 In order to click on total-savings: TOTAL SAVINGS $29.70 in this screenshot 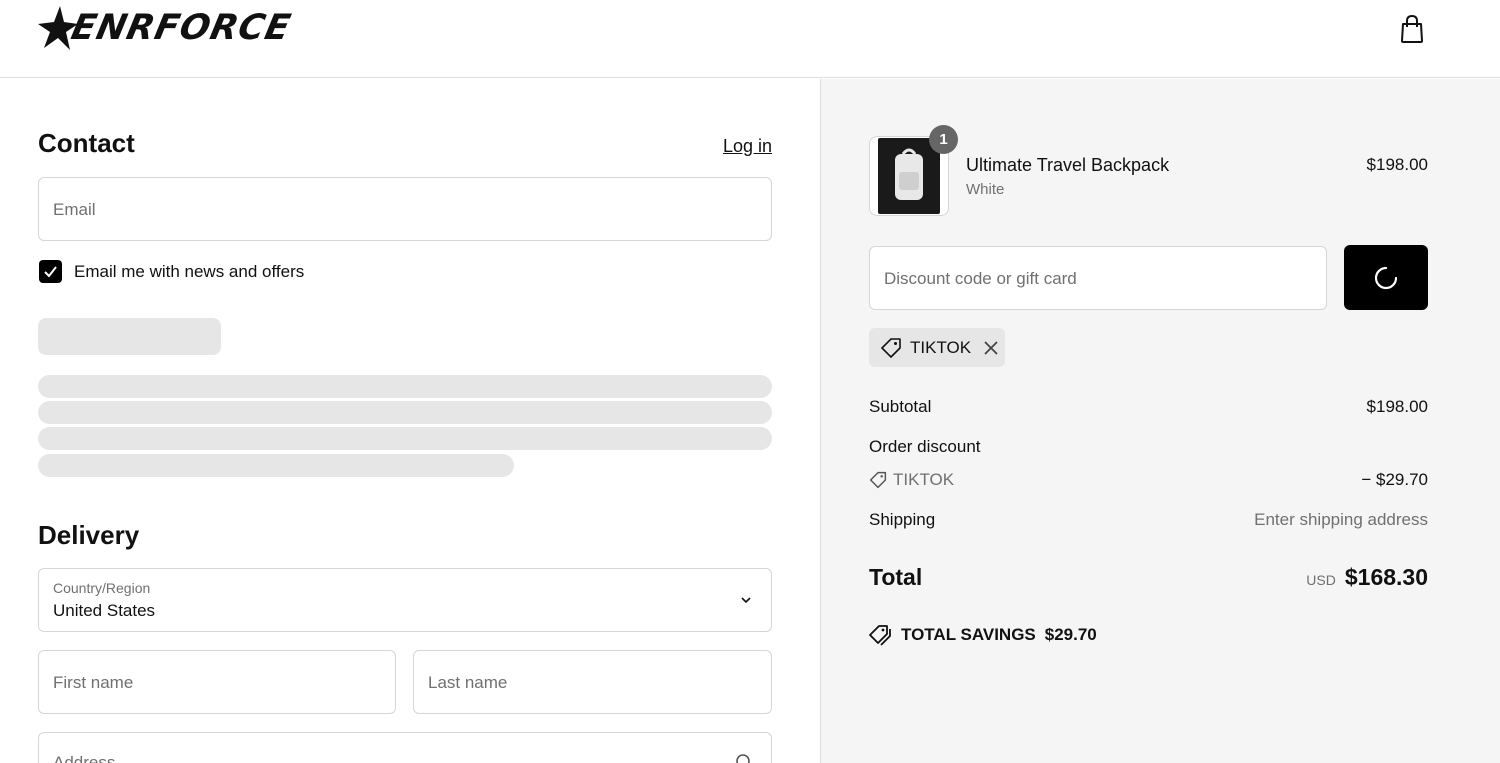, I will do `click(983, 635)`.